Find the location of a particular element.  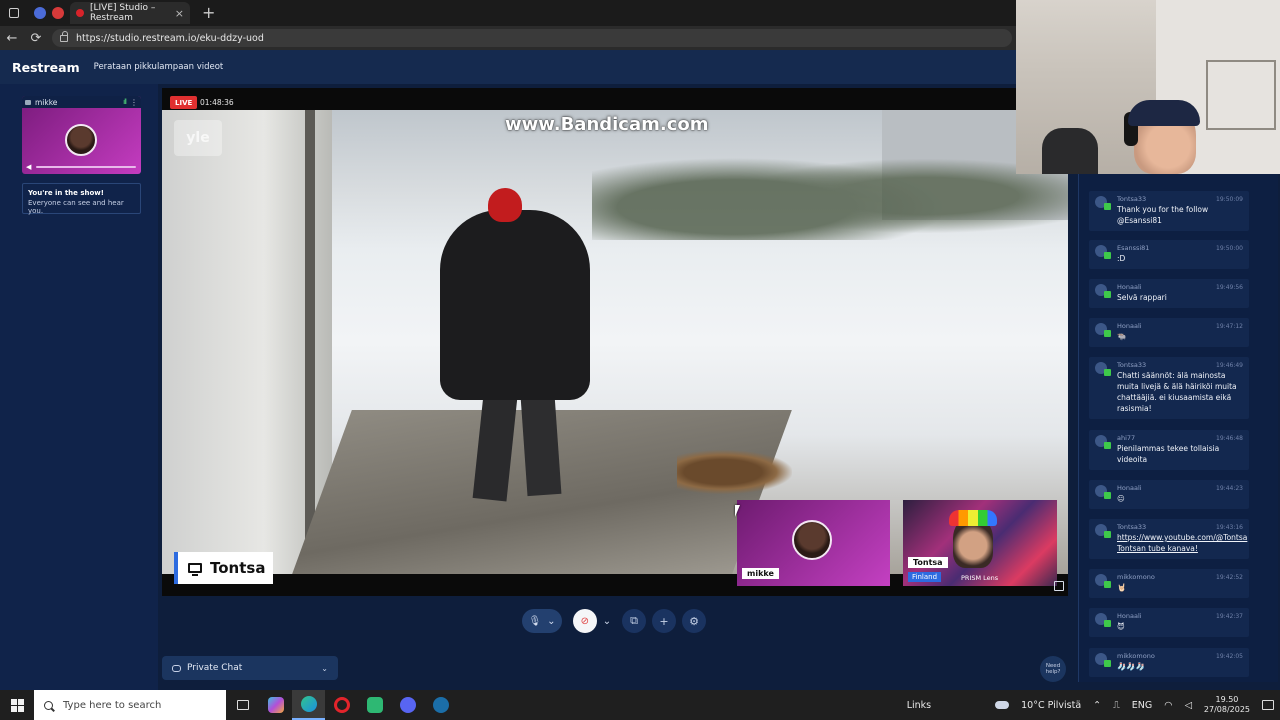

steam-icon is located at coordinates (440, 705).